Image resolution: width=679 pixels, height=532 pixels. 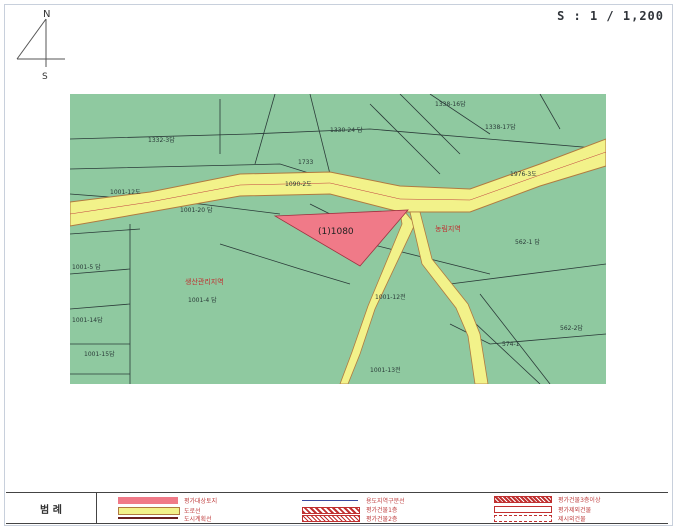 I want to click on legend-item: 평가건물1층, so click(x=382, y=510).